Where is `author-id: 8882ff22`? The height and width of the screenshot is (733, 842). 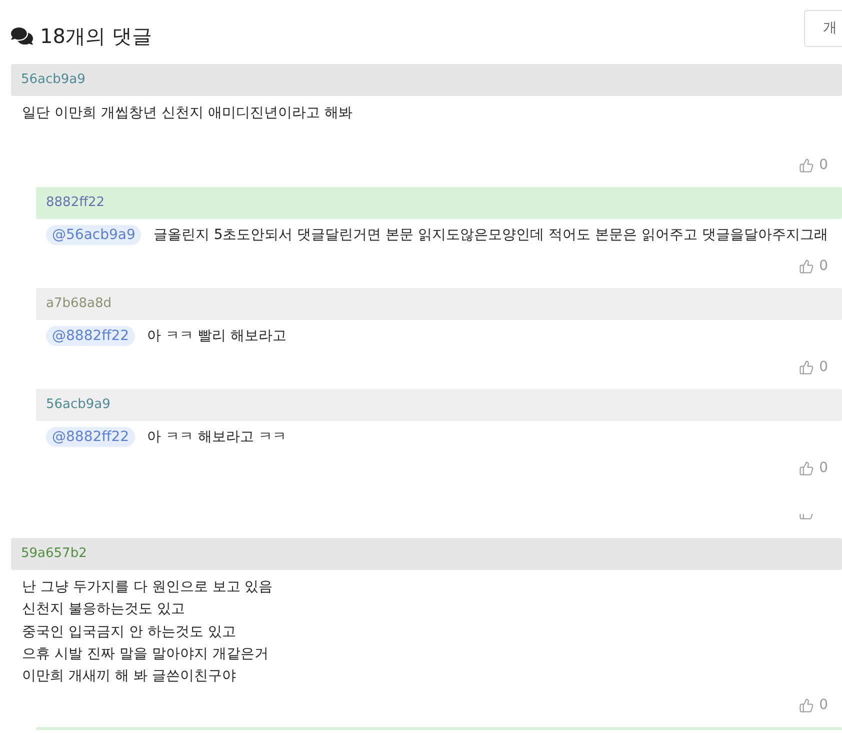
author-id: 8882ff22 is located at coordinates (75, 203).